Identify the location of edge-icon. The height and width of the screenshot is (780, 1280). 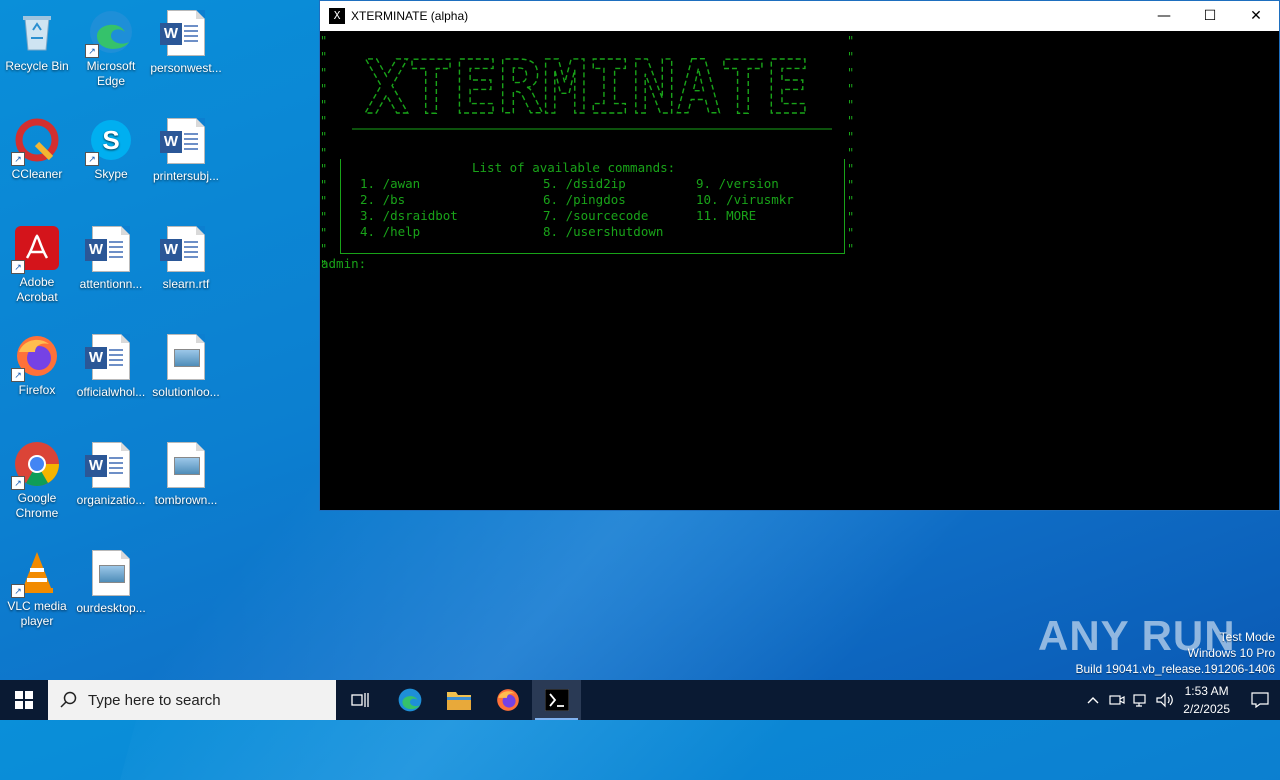
(409, 700).